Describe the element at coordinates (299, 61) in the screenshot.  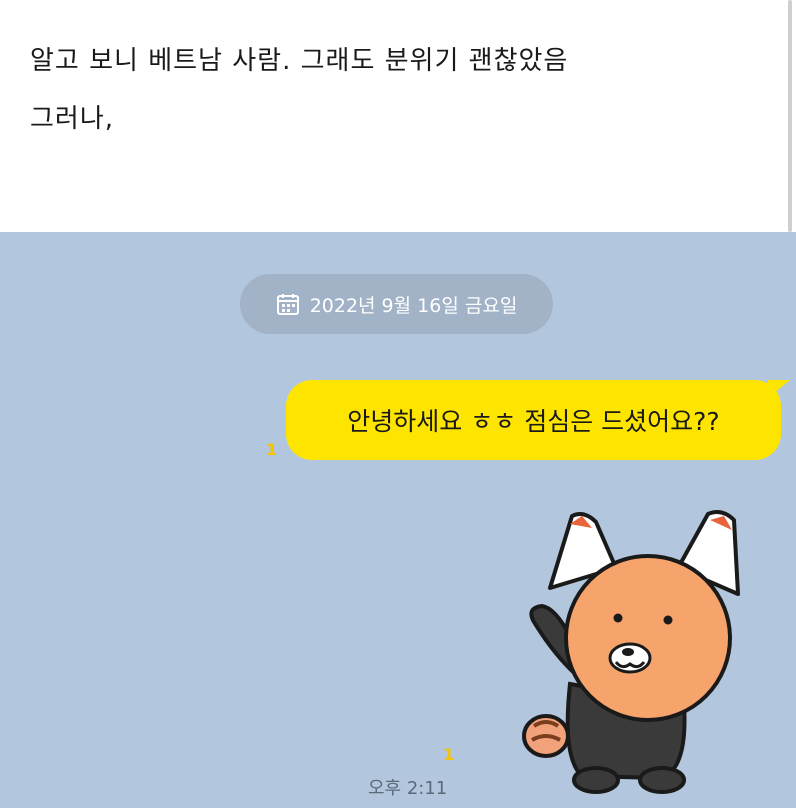
I see `post-text-line-1: 알고 보니 베트남 사람. 그래도 분위기 괜찮았음` at that location.